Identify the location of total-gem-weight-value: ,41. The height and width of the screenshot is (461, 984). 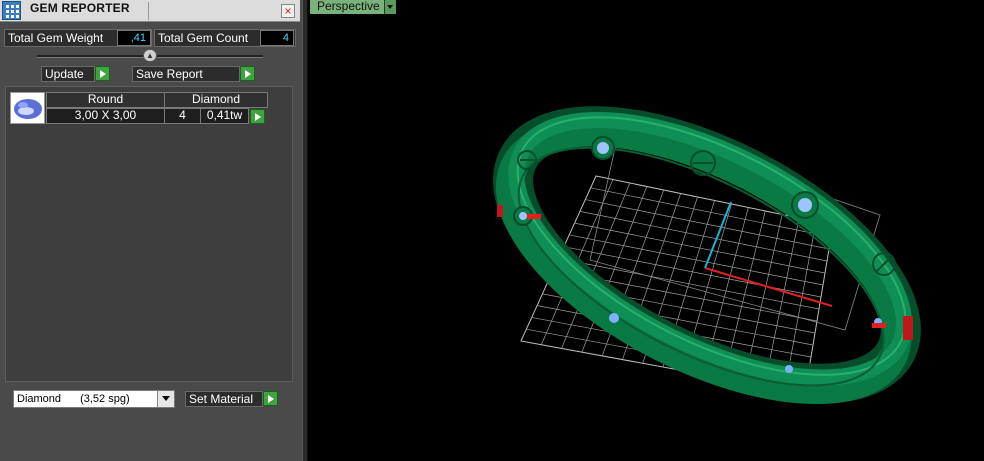
(134, 38).